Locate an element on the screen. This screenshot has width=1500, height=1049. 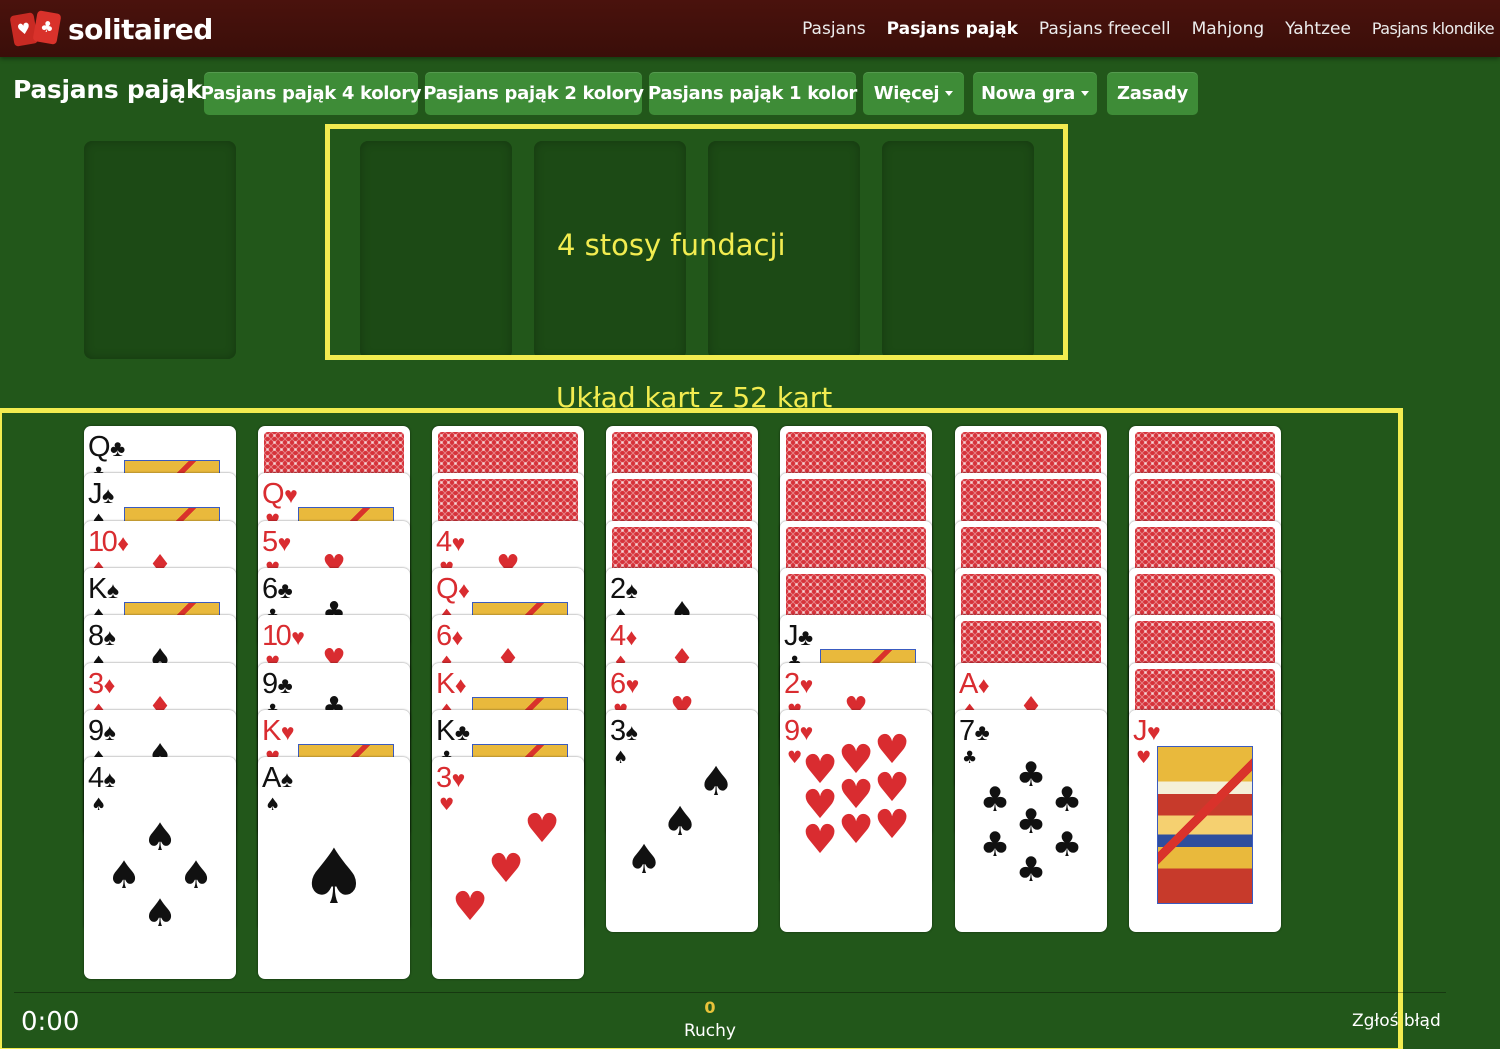
nav-link-pasjans: Pasjans is located at coordinates (834, 29).